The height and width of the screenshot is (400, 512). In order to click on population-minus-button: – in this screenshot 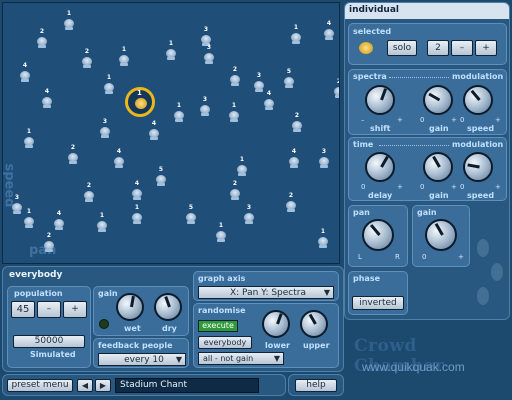, I will do `click(49, 309)`.